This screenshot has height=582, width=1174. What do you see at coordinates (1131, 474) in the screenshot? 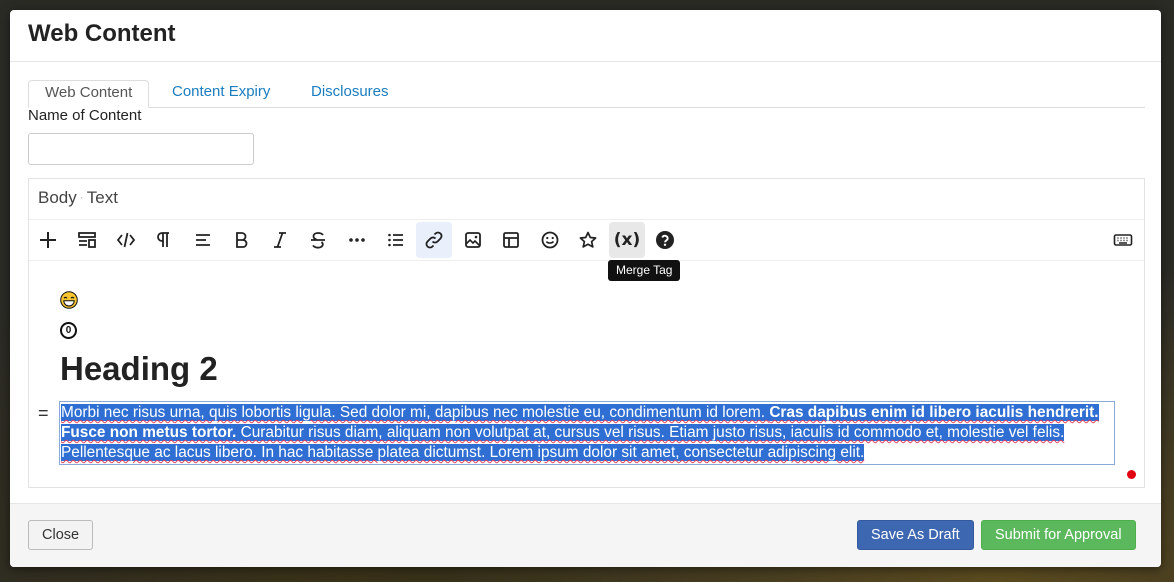
I see `status-indicator-dot` at bounding box center [1131, 474].